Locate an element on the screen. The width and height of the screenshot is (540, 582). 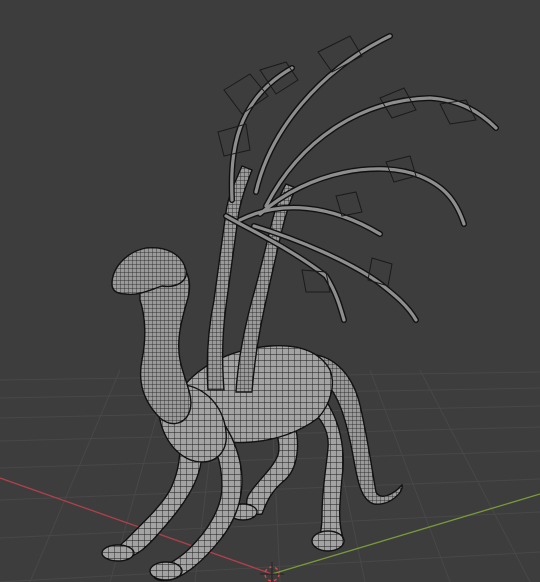
front-foot-far is located at coordinates (118, 553).